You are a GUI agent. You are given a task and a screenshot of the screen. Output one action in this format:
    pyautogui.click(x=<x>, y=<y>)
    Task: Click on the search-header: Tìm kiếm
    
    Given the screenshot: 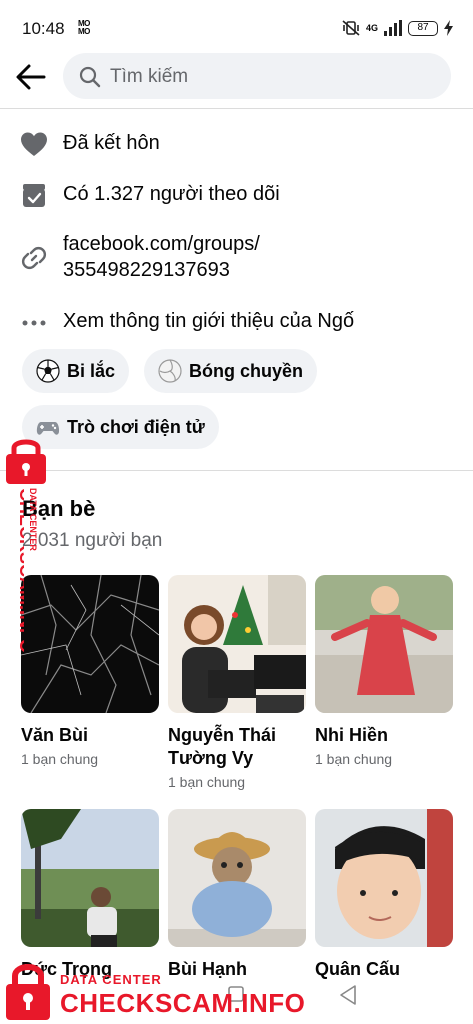 What is the action you would take?
    pyautogui.click(x=236, y=79)
    